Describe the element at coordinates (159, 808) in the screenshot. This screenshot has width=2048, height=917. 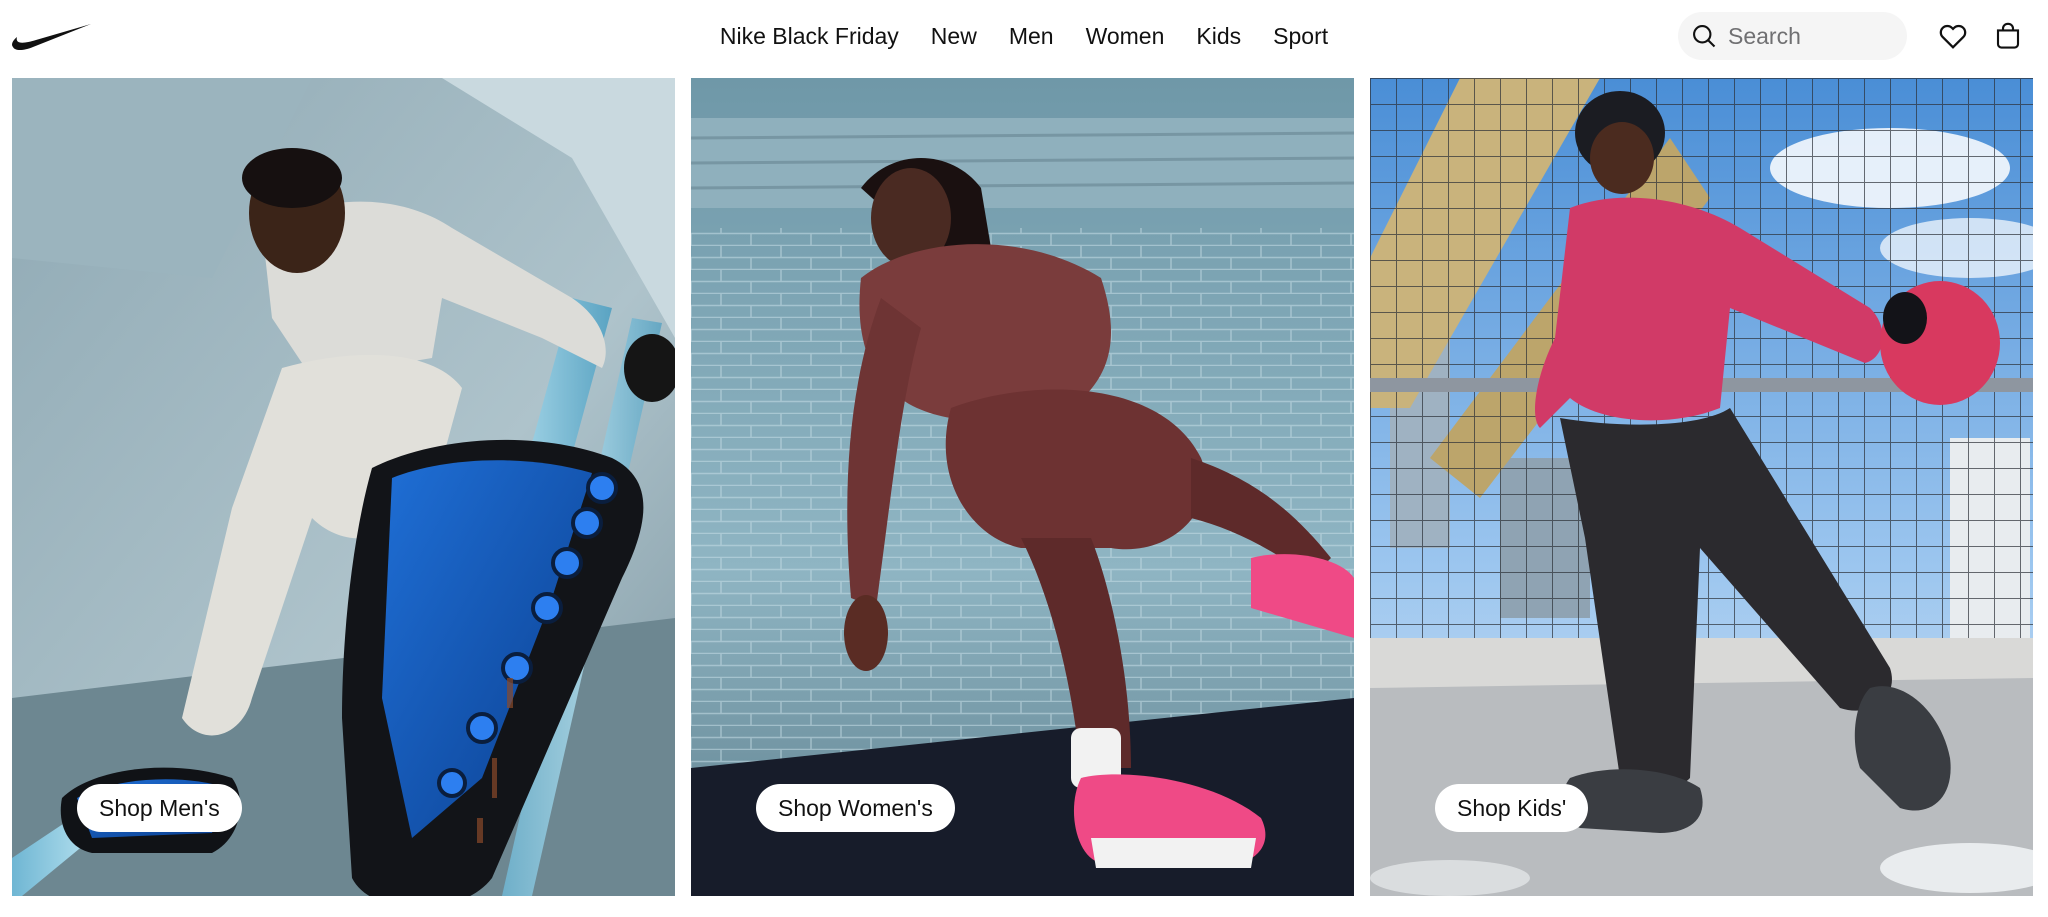
I see `shop-mens-button: Shop Men's` at that location.